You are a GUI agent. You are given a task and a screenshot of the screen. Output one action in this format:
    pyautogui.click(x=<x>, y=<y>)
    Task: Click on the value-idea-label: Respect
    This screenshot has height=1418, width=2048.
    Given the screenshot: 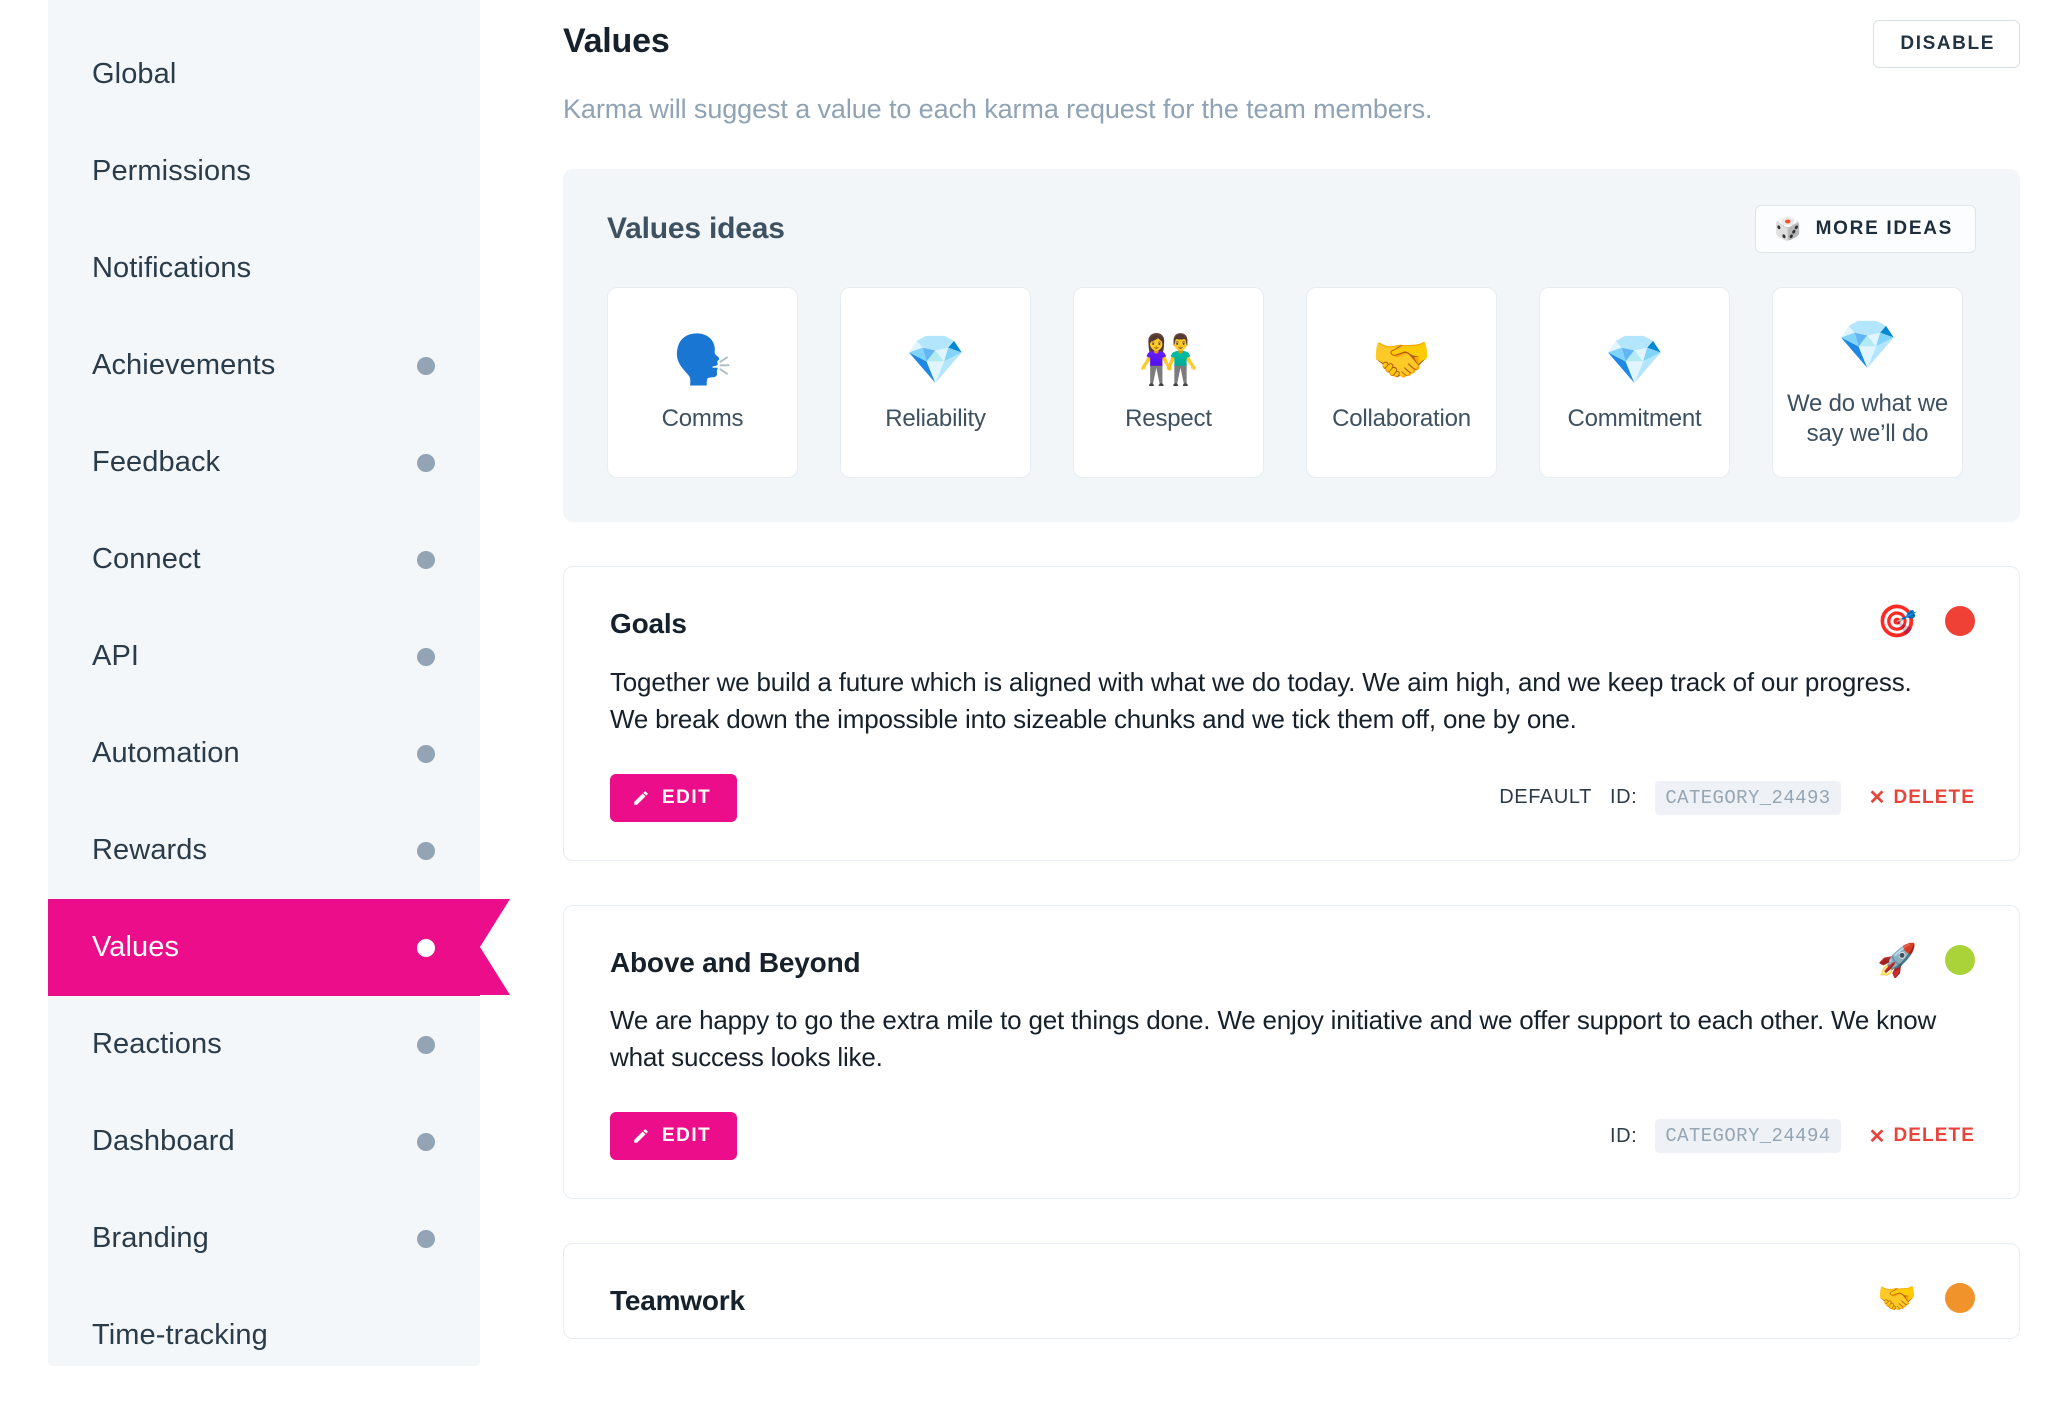 What is the action you would take?
    pyautogui.click(x=1168, y=418)
    